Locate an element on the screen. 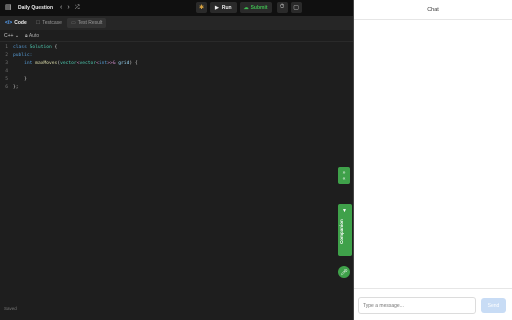 The width and height of the screenshot is (512, 320). send-button: Send is located at coordinates (493, 305).